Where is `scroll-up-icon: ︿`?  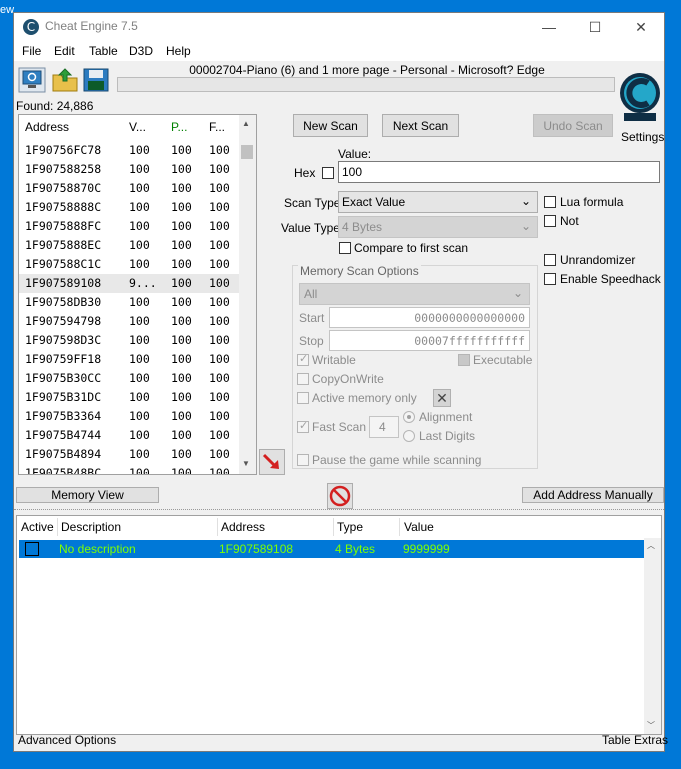 scroll-up-icon: ︿ is located at coordinates (651, 545).